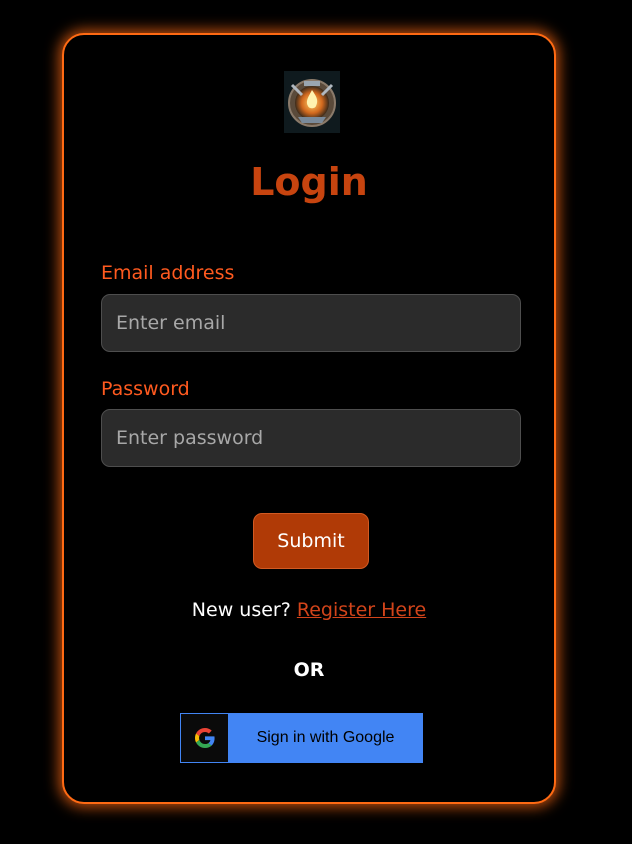 The image size is (632, 844). What do you see at coordinates (309, 182) in the screenshot?
I see `page-title: Login` at bounding box center [309, 182].